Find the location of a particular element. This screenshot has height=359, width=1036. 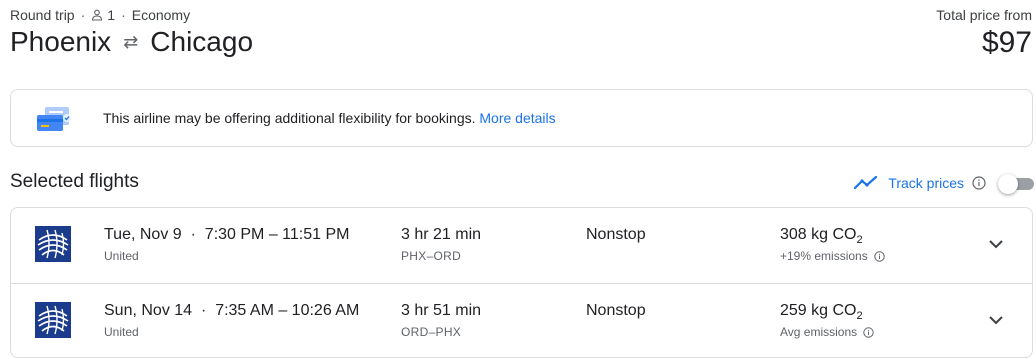

passenger-count: 1 is located at coordinates (103, 15).